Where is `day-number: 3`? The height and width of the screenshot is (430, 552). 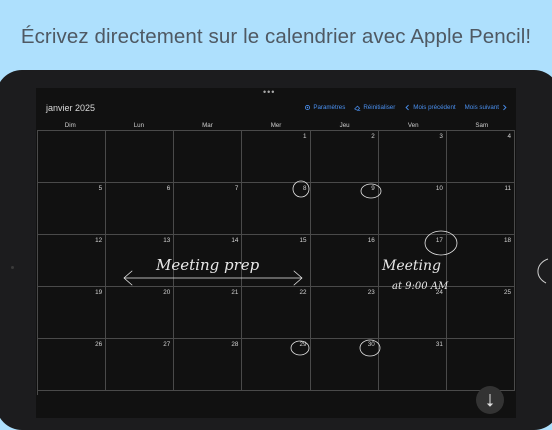
day-number: 3 is located at coordinates (441, 136).